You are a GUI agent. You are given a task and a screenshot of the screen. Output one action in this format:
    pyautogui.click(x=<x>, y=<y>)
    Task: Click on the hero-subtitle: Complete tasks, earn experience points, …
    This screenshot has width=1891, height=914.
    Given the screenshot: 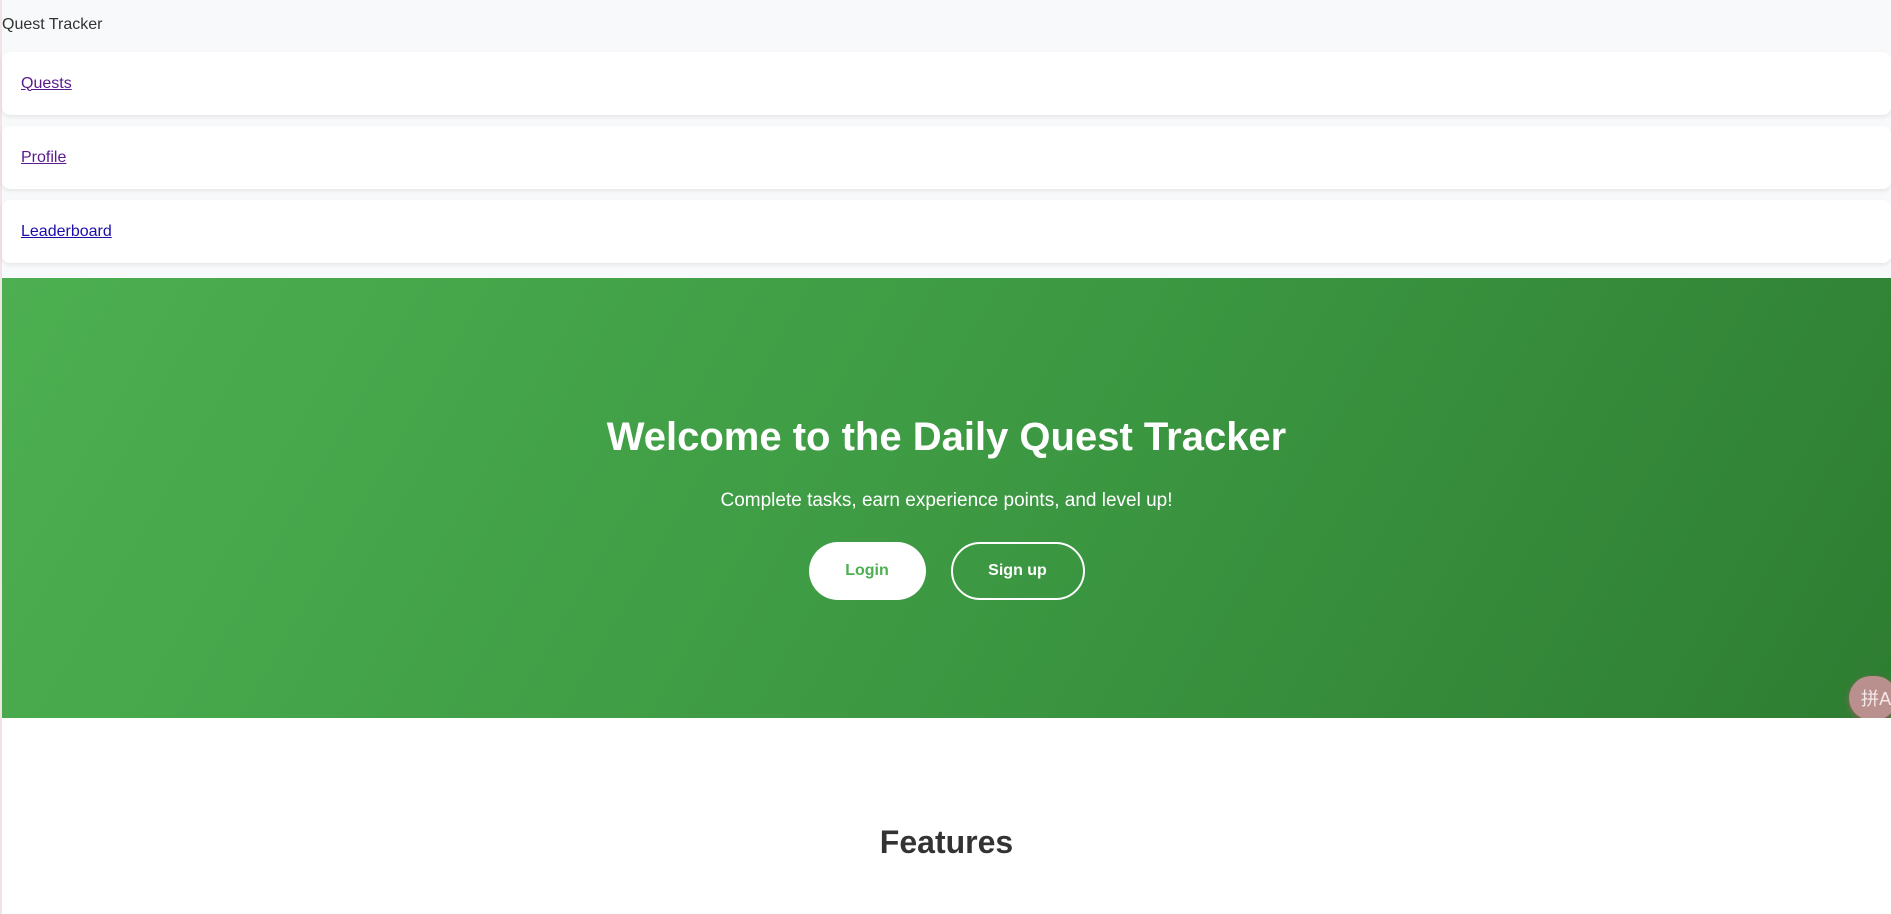 What is the action you would take?
    pyautogui.click(x=946, y=500)
    